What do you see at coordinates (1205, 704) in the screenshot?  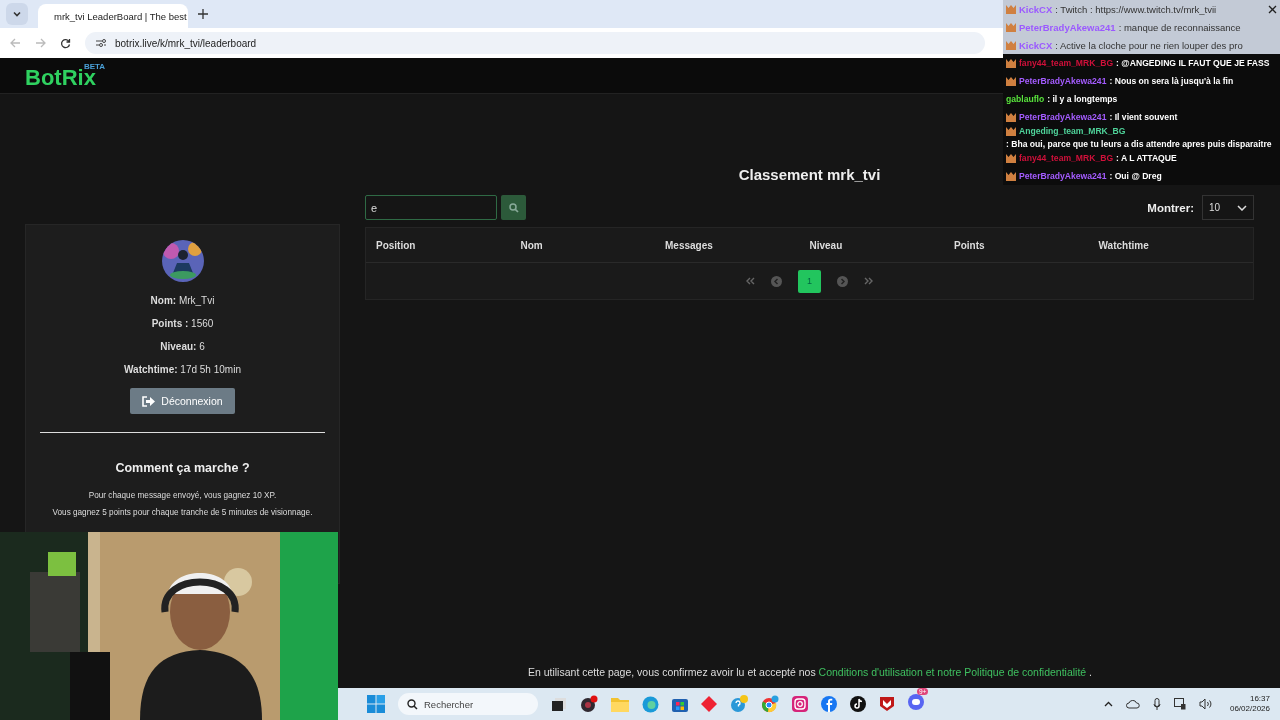 I see `speaker-icon` at bounding box center [1205, 704].